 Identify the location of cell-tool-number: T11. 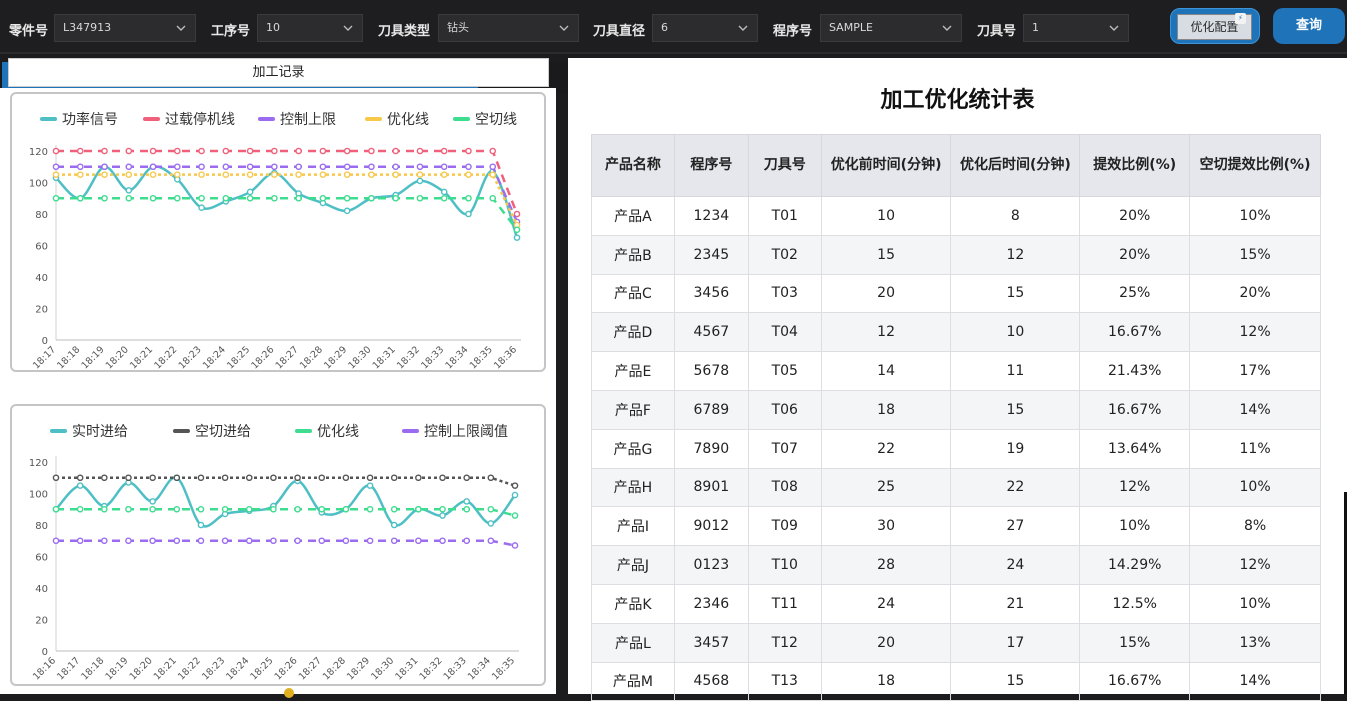
(784, 603).